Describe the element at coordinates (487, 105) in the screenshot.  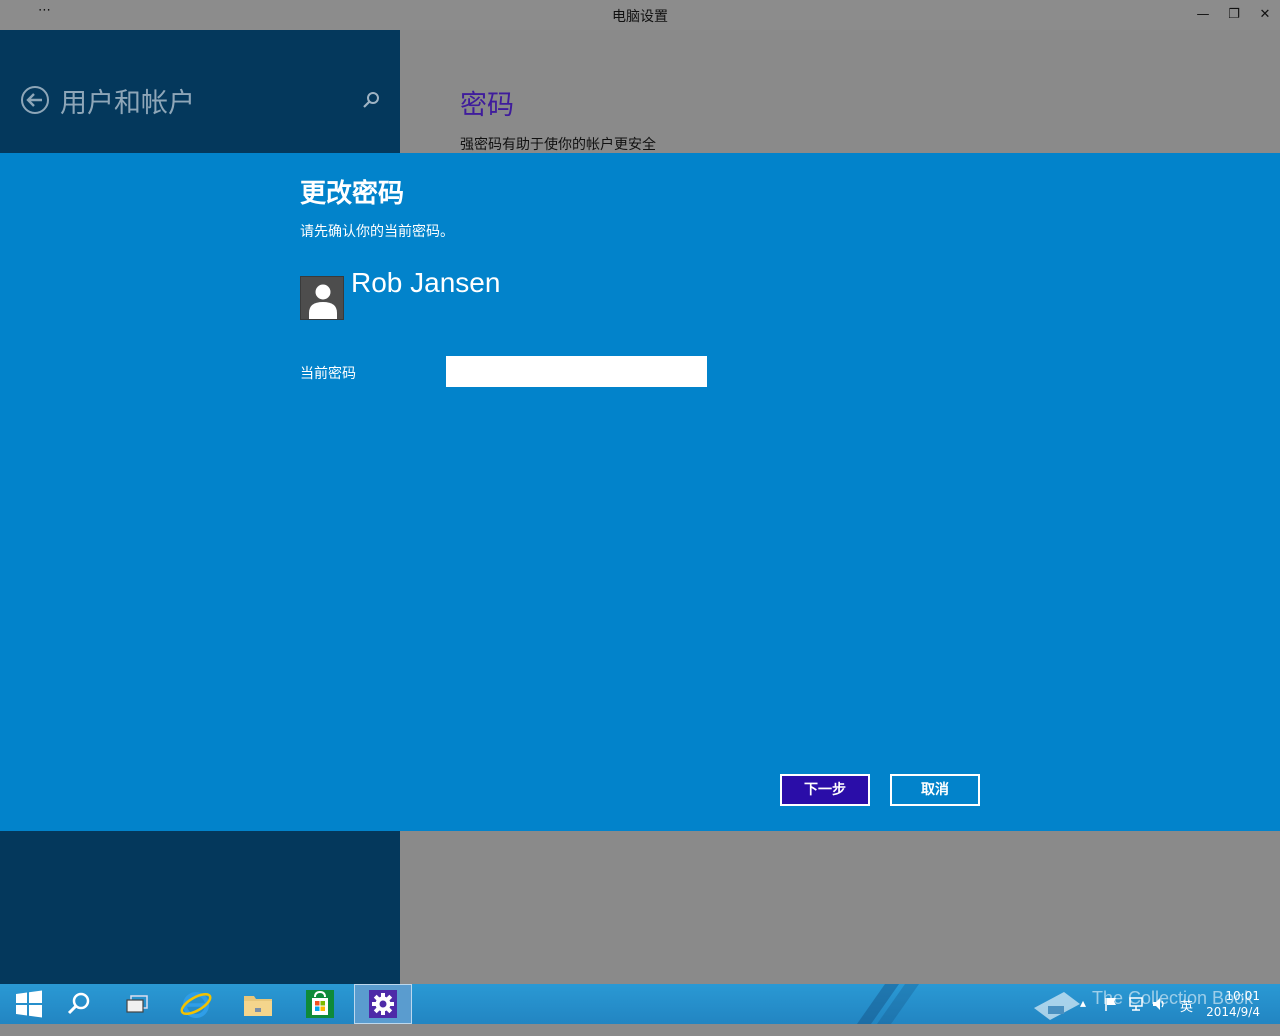
I see `page-title: 密码` at that location.